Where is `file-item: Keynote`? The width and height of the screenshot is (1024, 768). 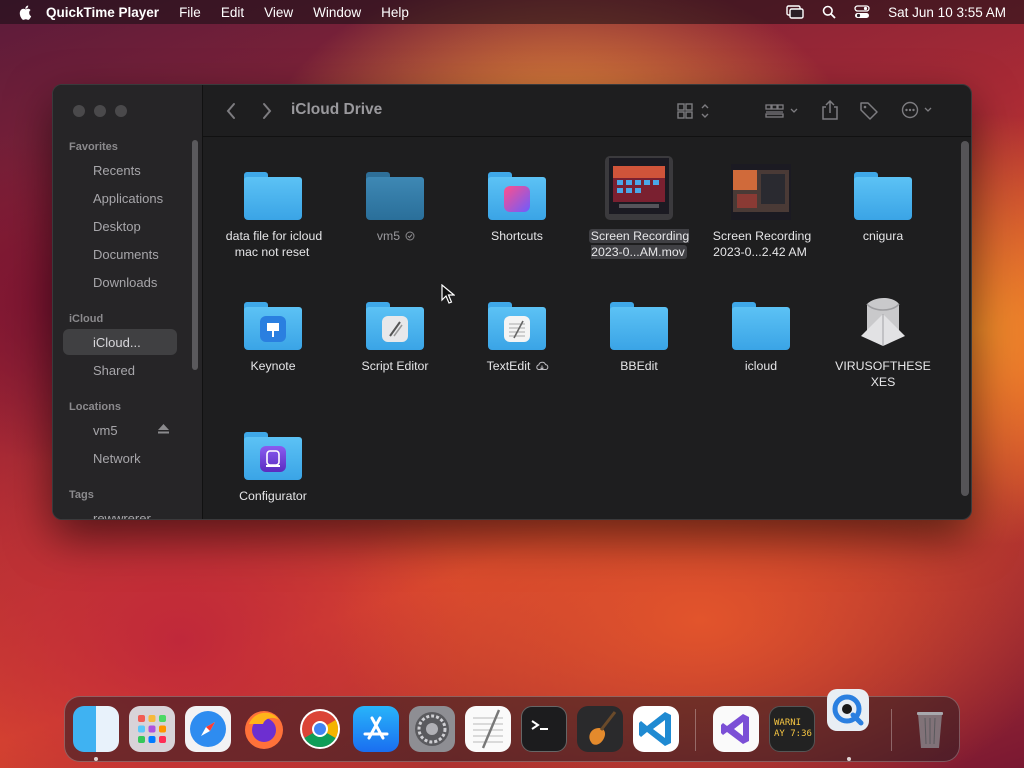
file-item: Keynote is located at coordinates (273, 327).